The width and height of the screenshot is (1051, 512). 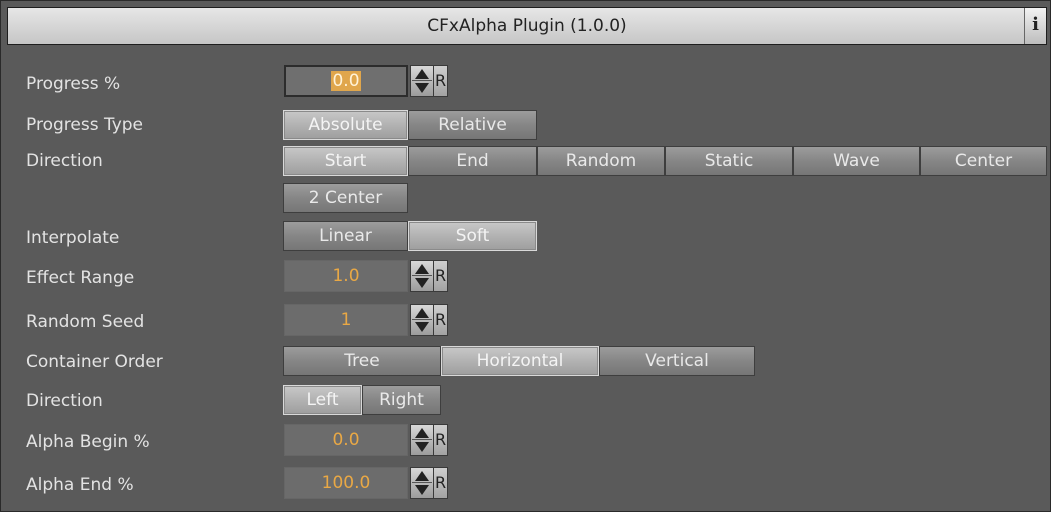 I want to click on progress-label: Progress %, so click(x=73, y=84).